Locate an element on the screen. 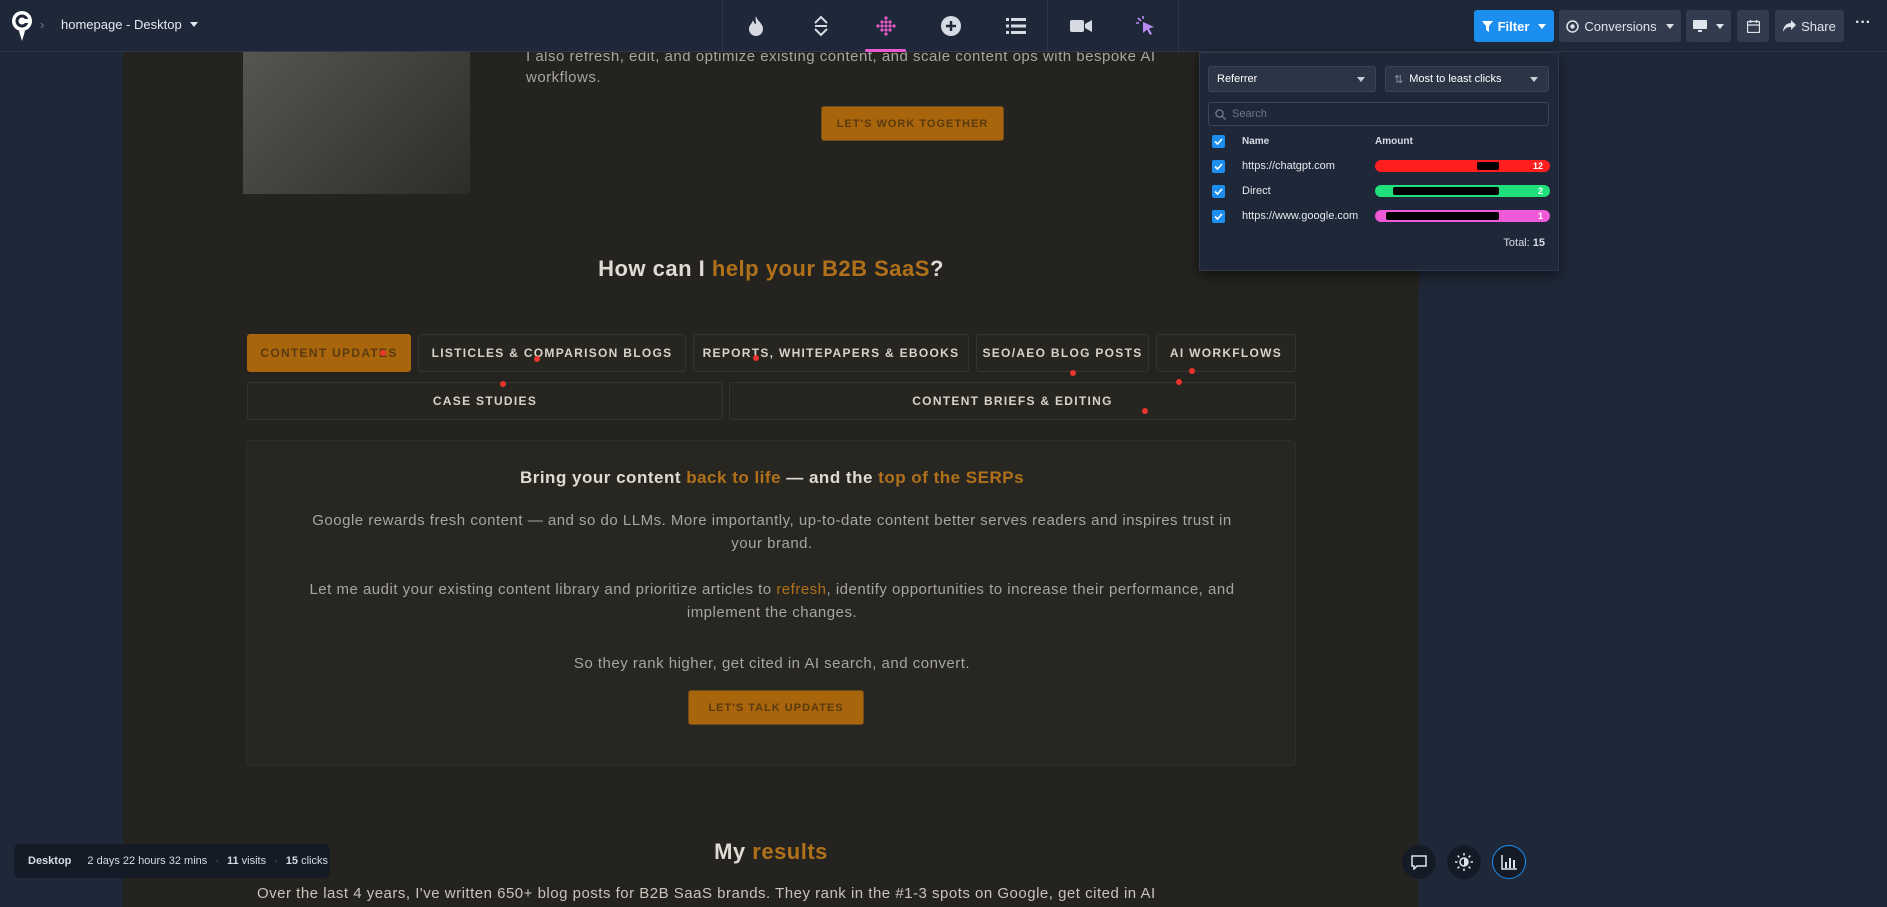  sort-icon: ⇅ is located at coordinates (1399, 79).